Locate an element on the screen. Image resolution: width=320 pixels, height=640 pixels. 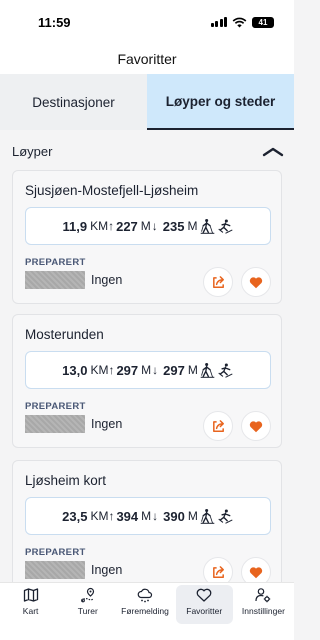
distance-value: 23,5 is located at coordinates (75, 516).